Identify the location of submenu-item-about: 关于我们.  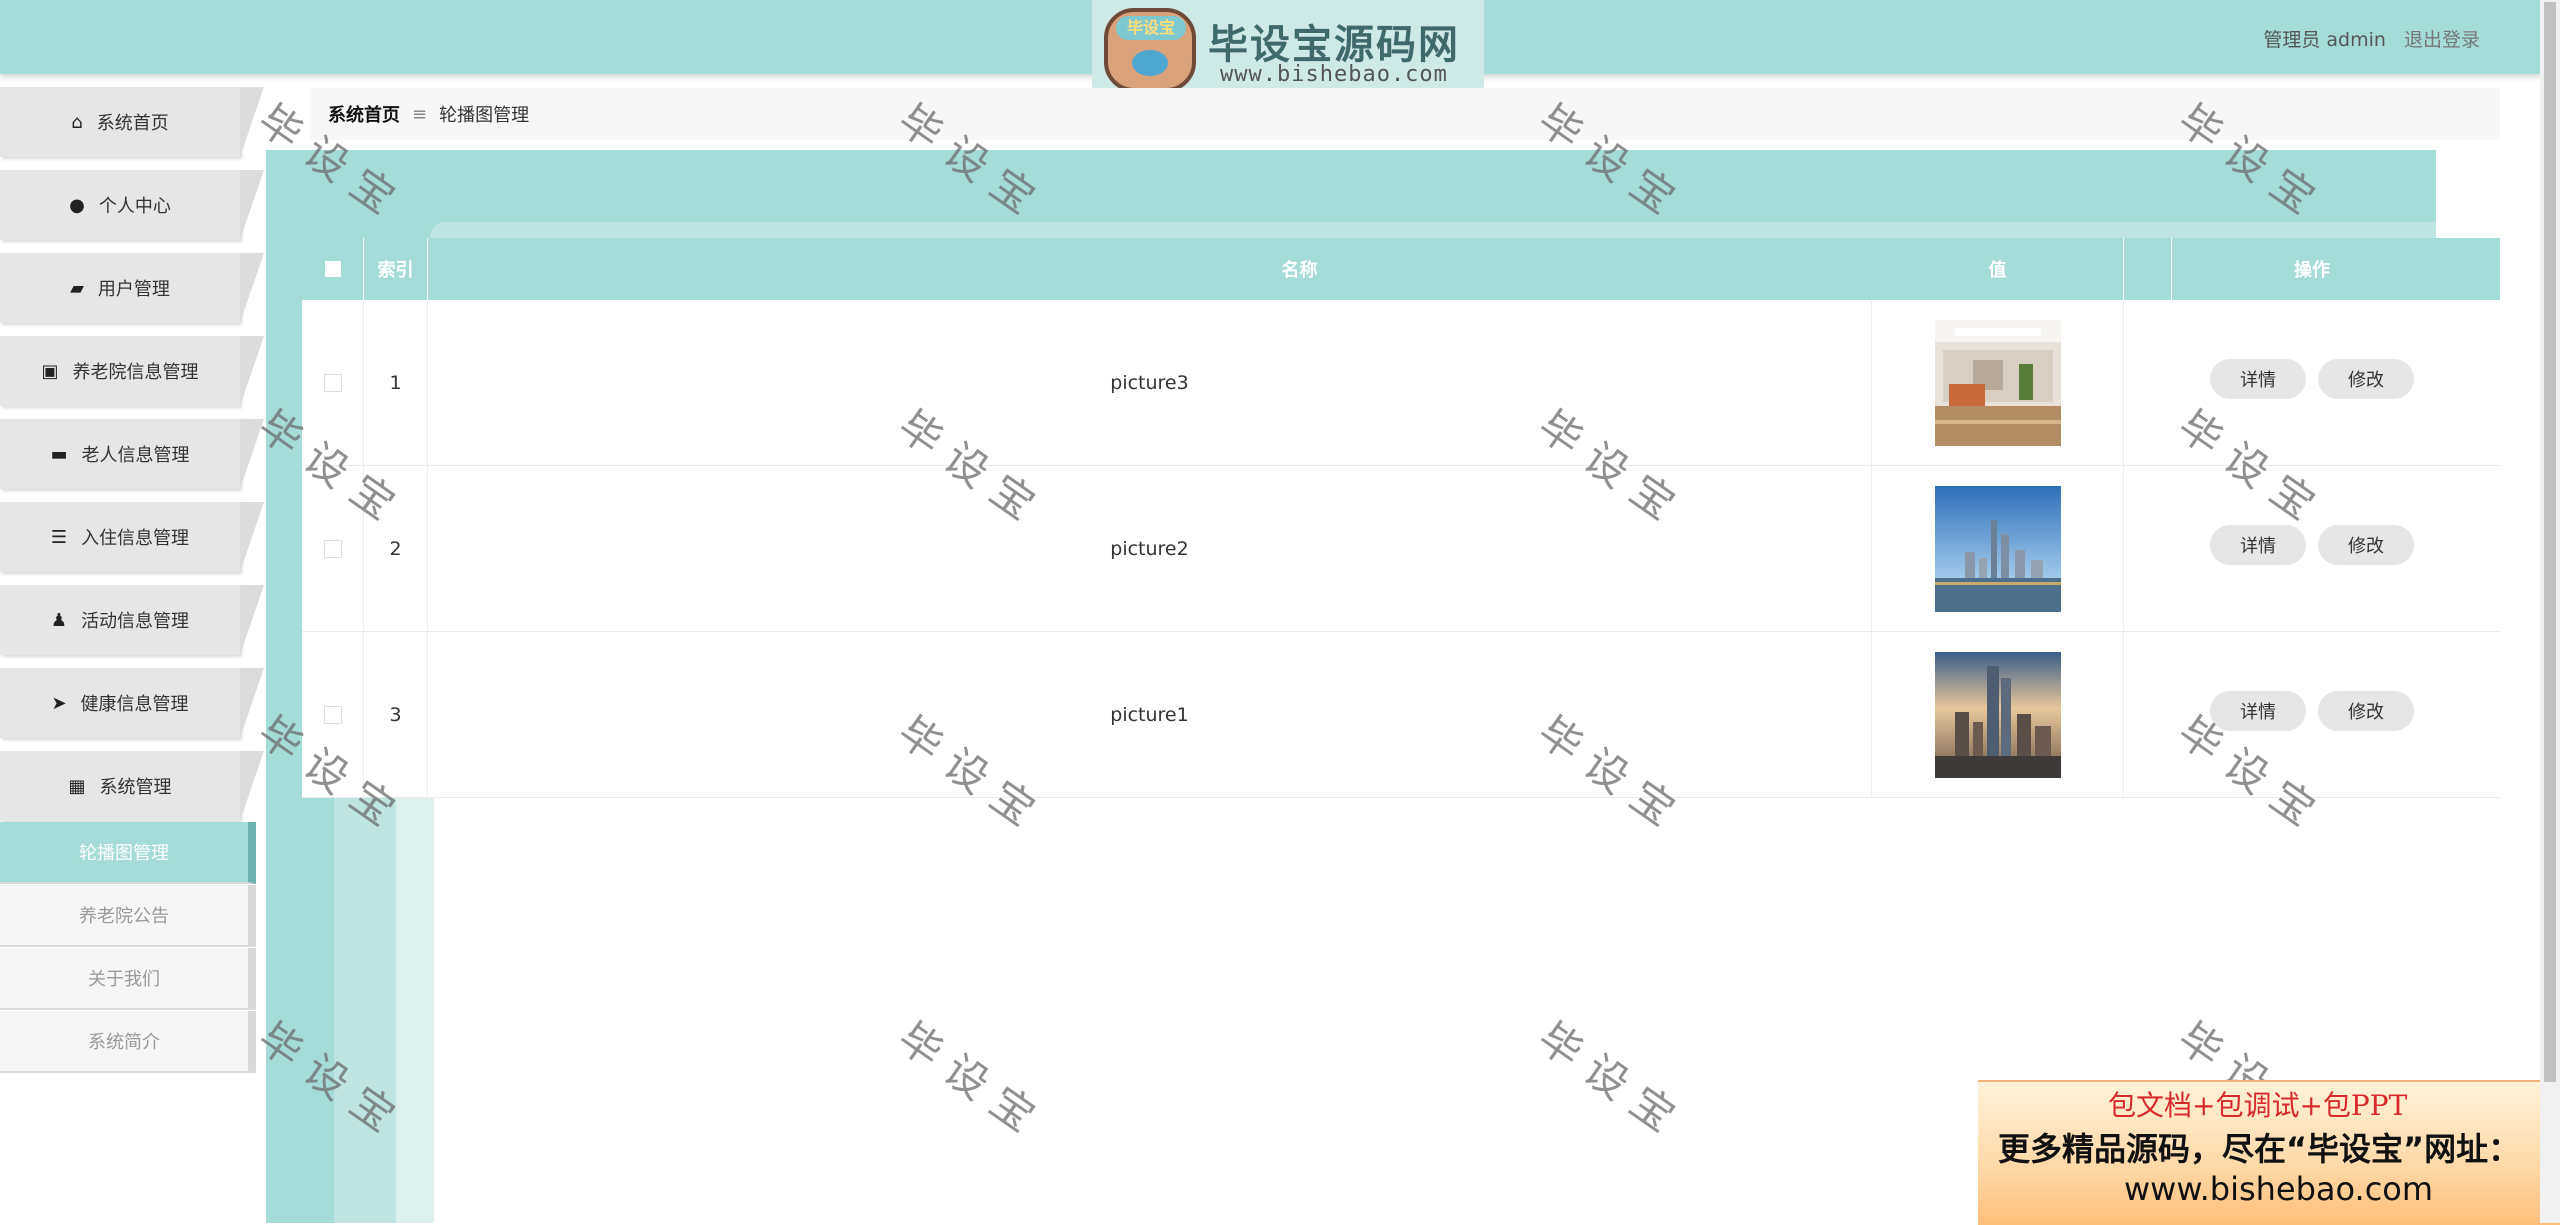
(128, 979).